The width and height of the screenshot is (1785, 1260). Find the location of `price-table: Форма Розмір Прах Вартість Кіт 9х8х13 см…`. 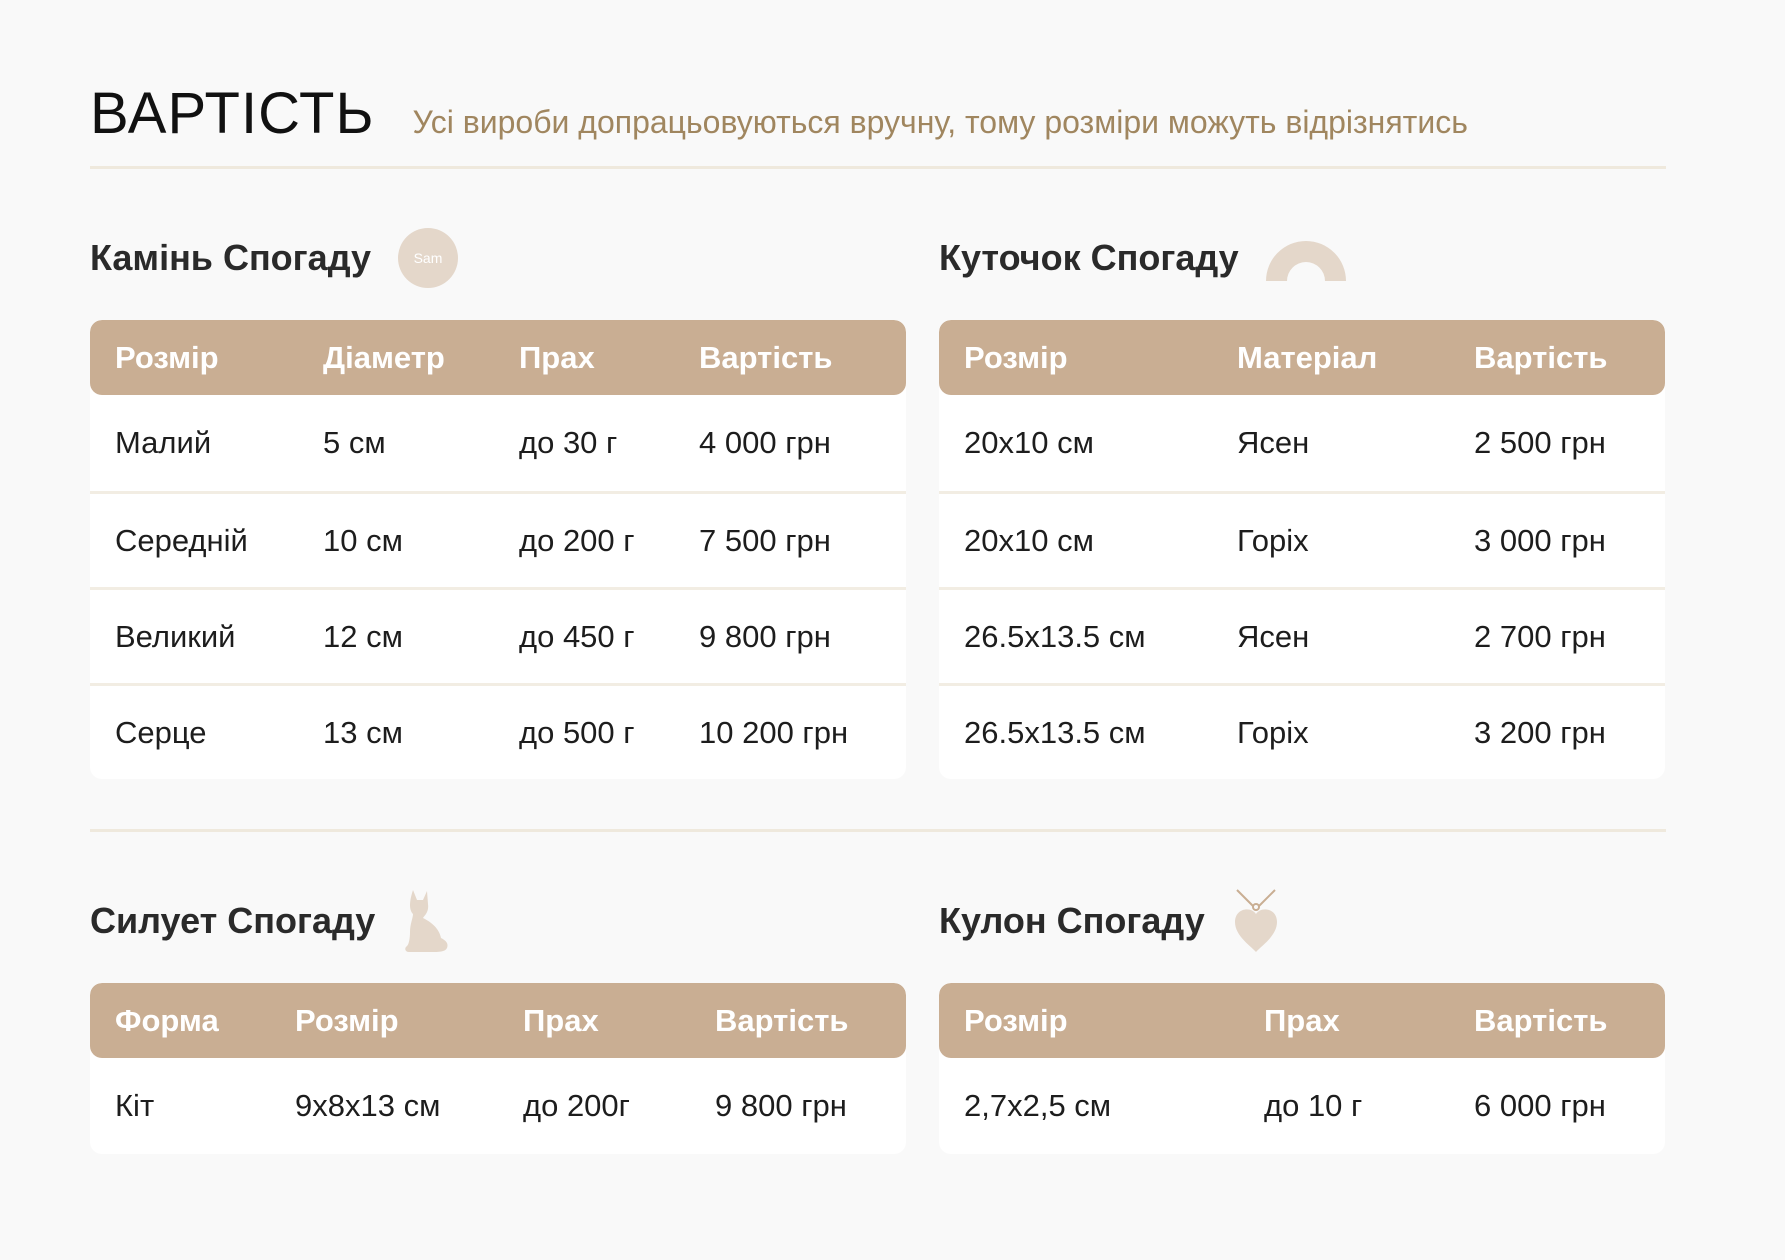

price-table: Форма Розмір Прах Вартість Кіт 9х8х13 см… is located at coordinates (498, 1068).